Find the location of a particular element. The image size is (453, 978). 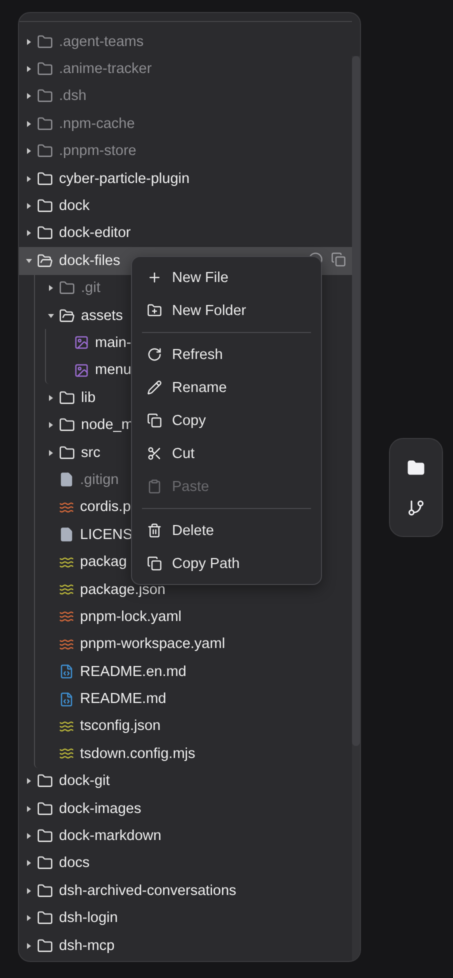

file-name: menu is located at coordinates (113, 370).